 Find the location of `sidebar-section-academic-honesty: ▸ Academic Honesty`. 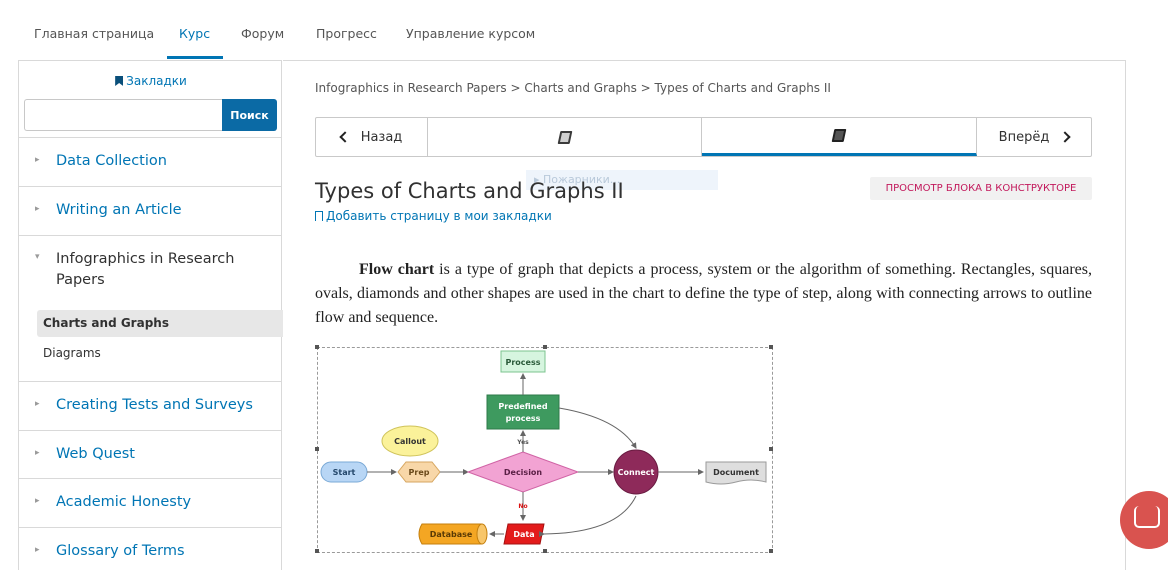

sidebar-section-academic-honesty: ▸ Academic Honesty is located at coordinates (150, 502).